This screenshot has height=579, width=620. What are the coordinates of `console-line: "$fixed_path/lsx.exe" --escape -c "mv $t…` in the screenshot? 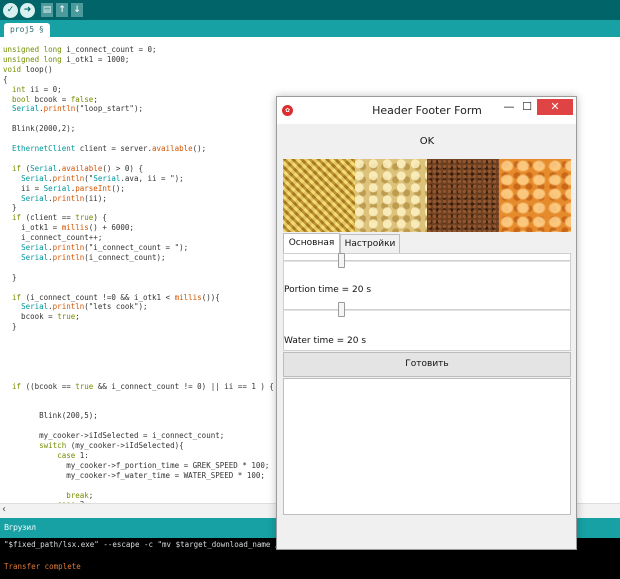 It's located at (151, 544).